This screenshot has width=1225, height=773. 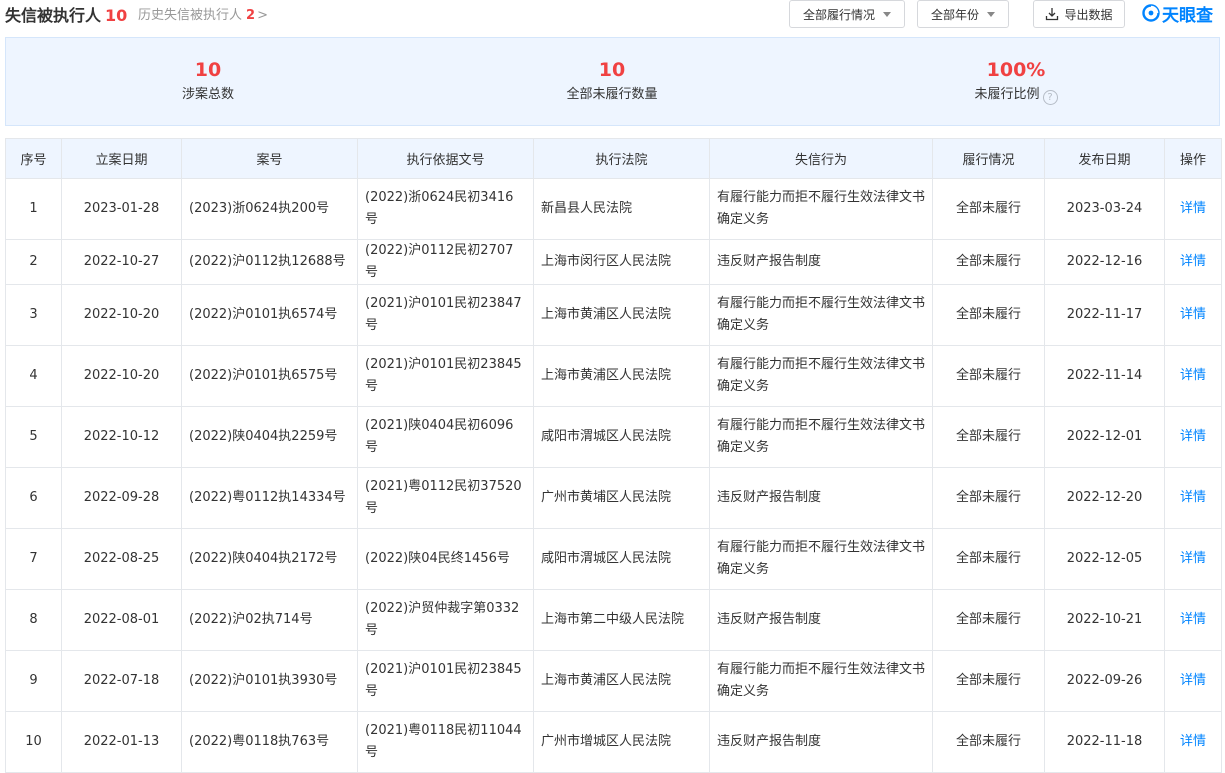 What do you see at coordinates (33, 376) in the screenshot?
I see `table-cell: 4` at bounding box center [33, 376].